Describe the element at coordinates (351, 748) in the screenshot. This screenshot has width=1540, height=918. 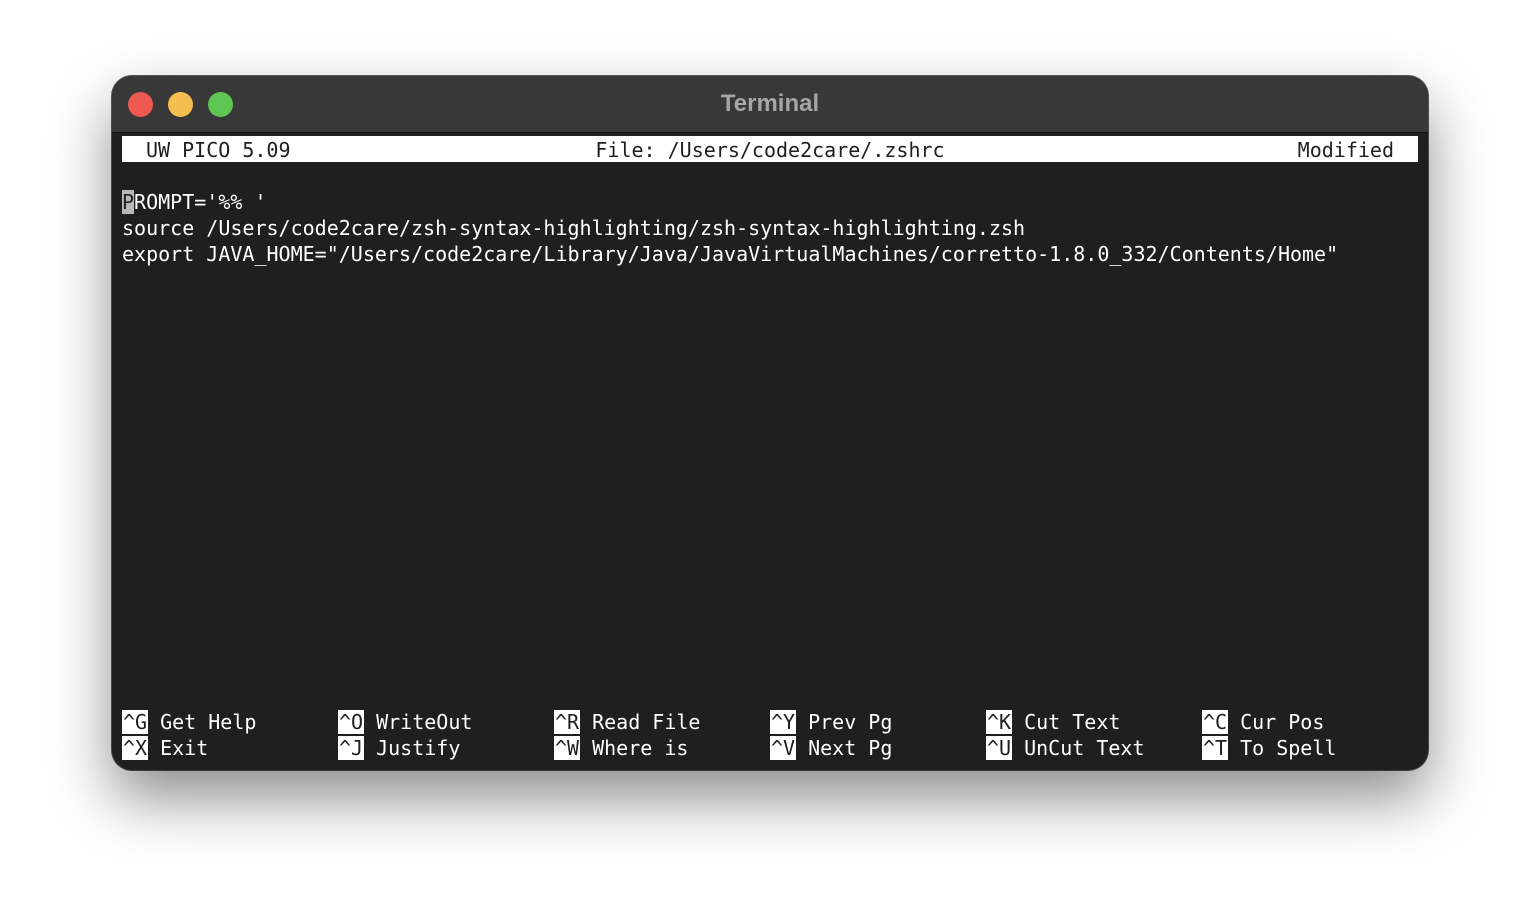
I see `shortcut-key: ^J` at that location.